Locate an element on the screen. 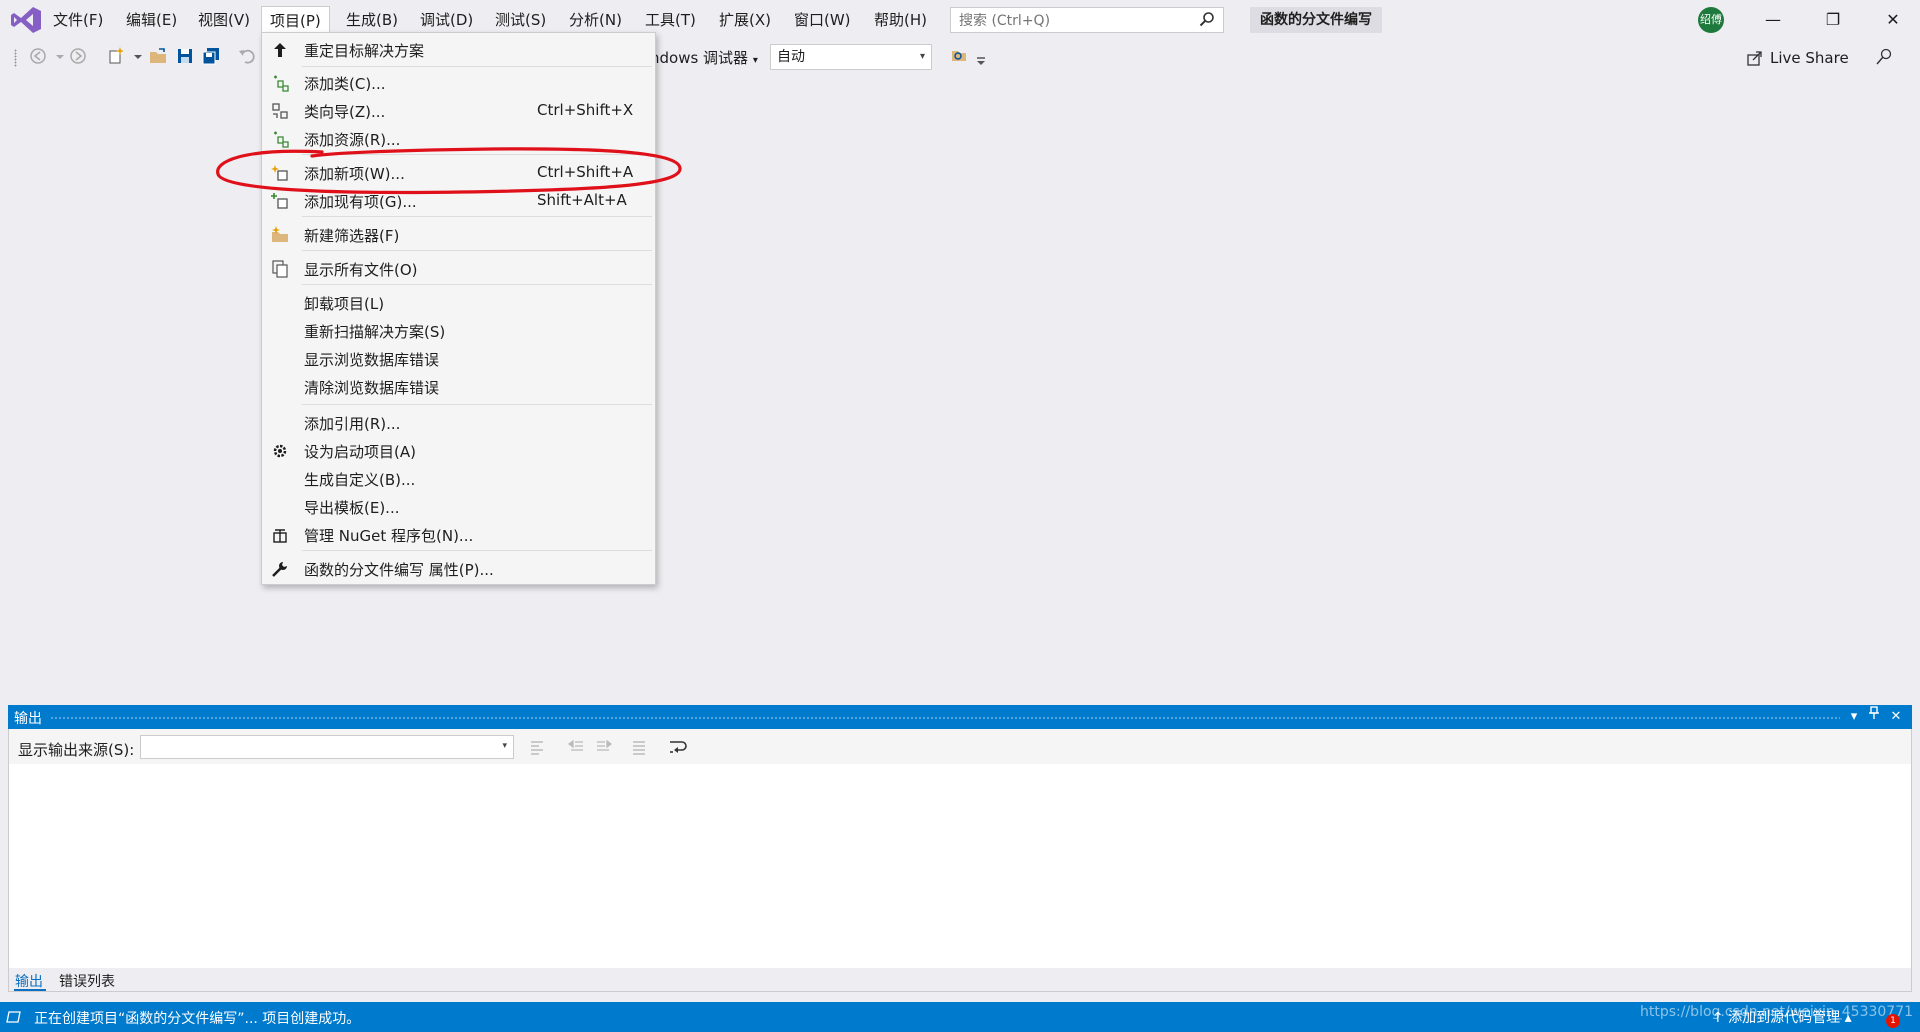 The height and width of the screenshot is (1032, 1920). notification-badge: 1 is located at coordinates (1893, 1021).